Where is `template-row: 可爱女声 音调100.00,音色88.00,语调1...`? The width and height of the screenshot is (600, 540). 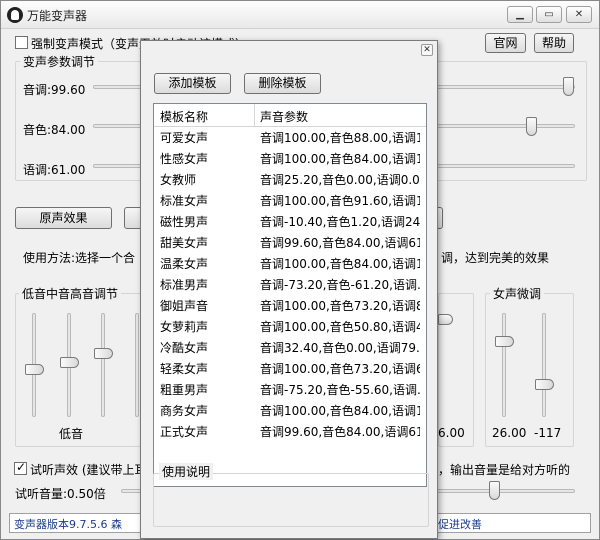 template-row: 可爱女声 音调100.00,音色88.00,语调1... is located at coordinates (290, 138).